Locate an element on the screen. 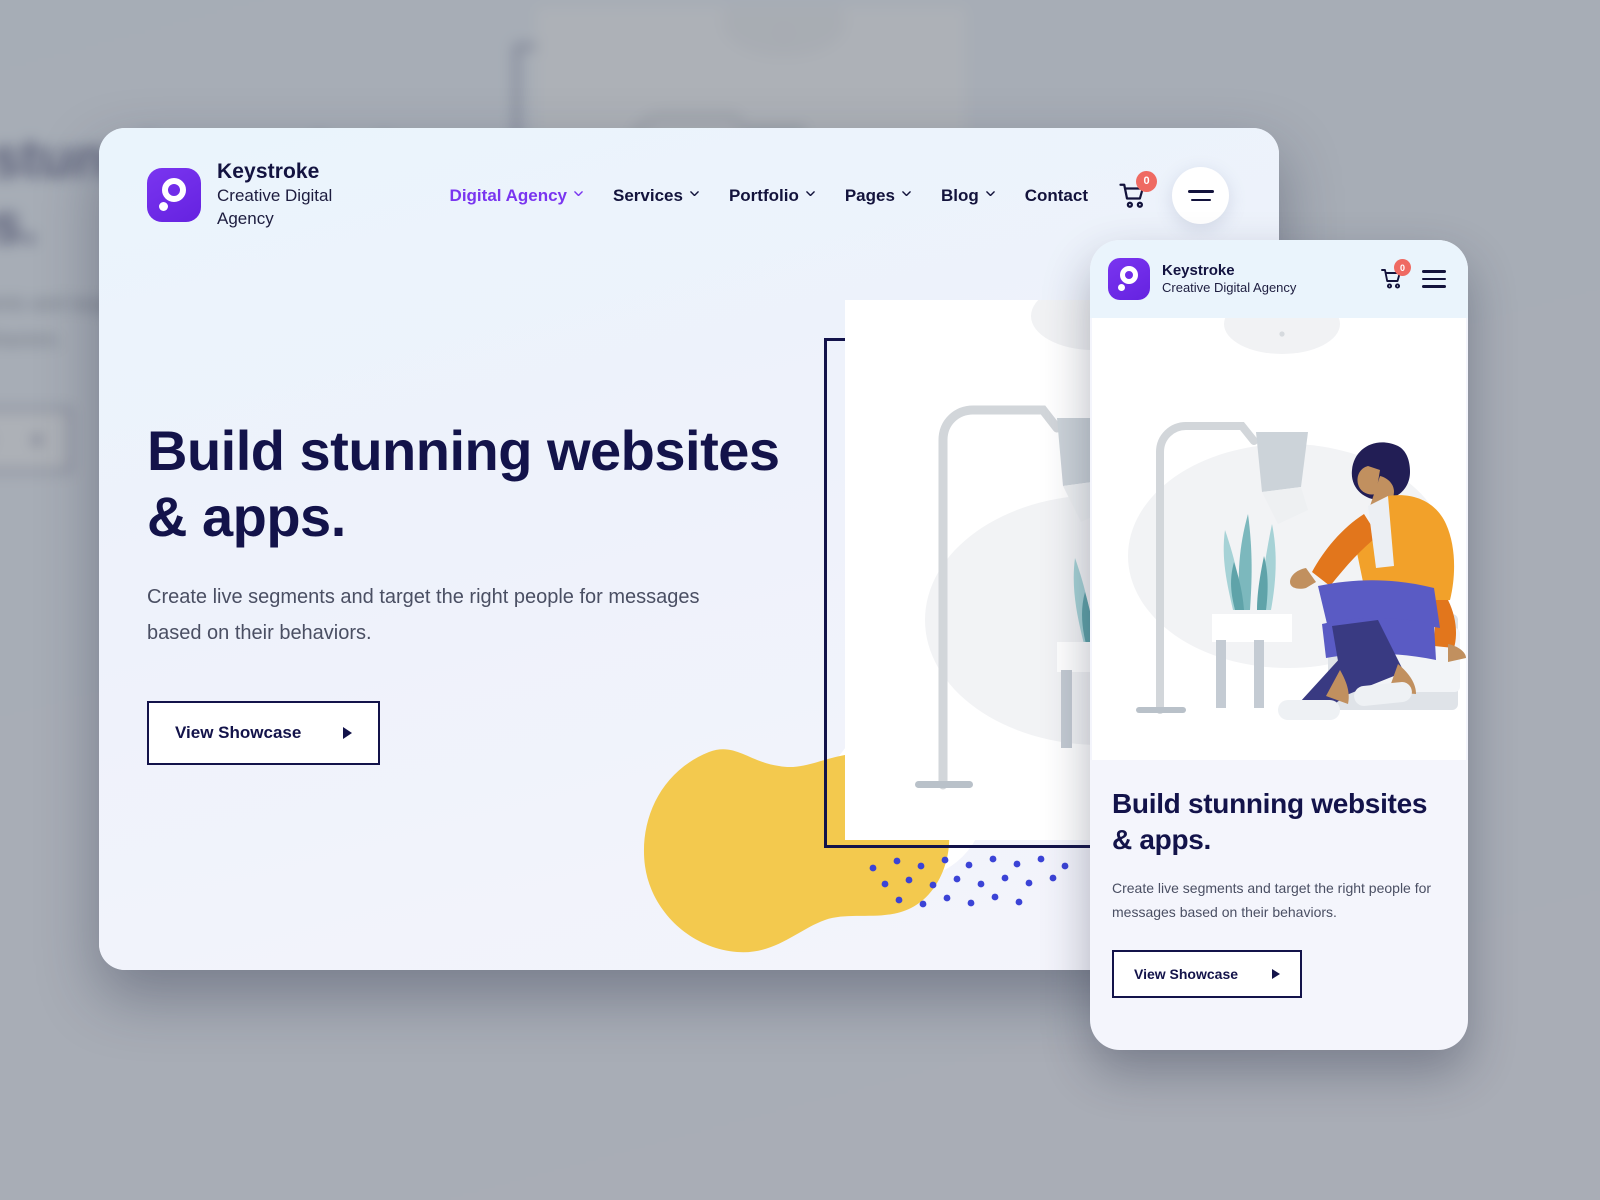 This screenshot has height=1200, width=1600. nav-item-blog: Blog is located at coordinates (968, 196).